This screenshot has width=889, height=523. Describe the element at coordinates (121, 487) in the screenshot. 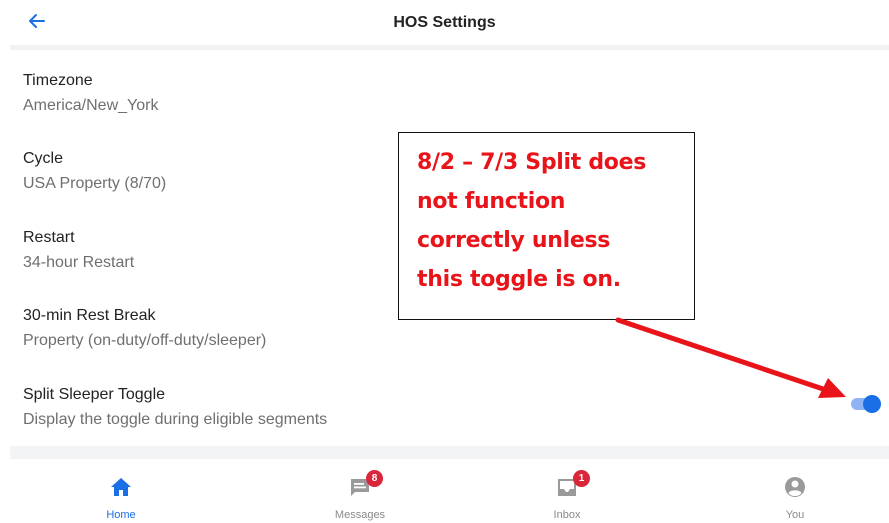

I see `home-icon` at that location.